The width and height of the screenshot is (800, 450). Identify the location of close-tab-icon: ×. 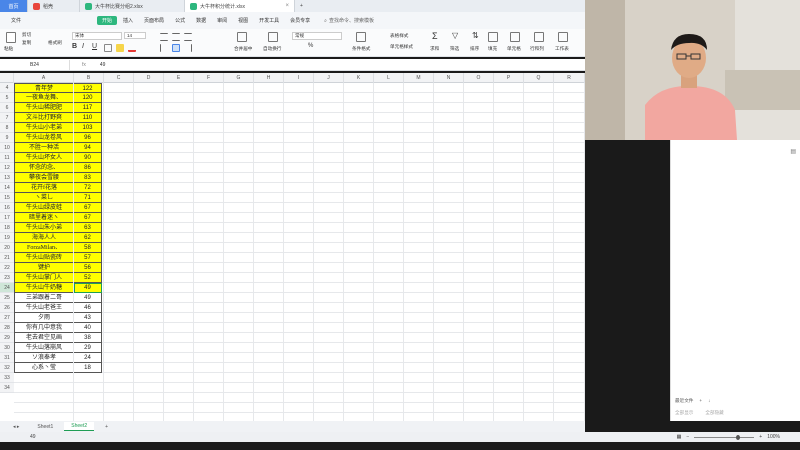
(287, 6).